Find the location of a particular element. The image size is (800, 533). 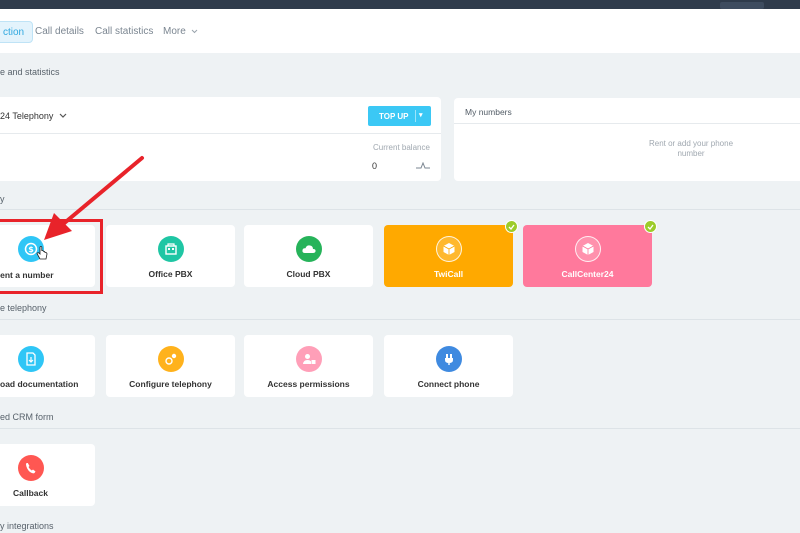

annotation-arrow is located at coordinates (94, 198).